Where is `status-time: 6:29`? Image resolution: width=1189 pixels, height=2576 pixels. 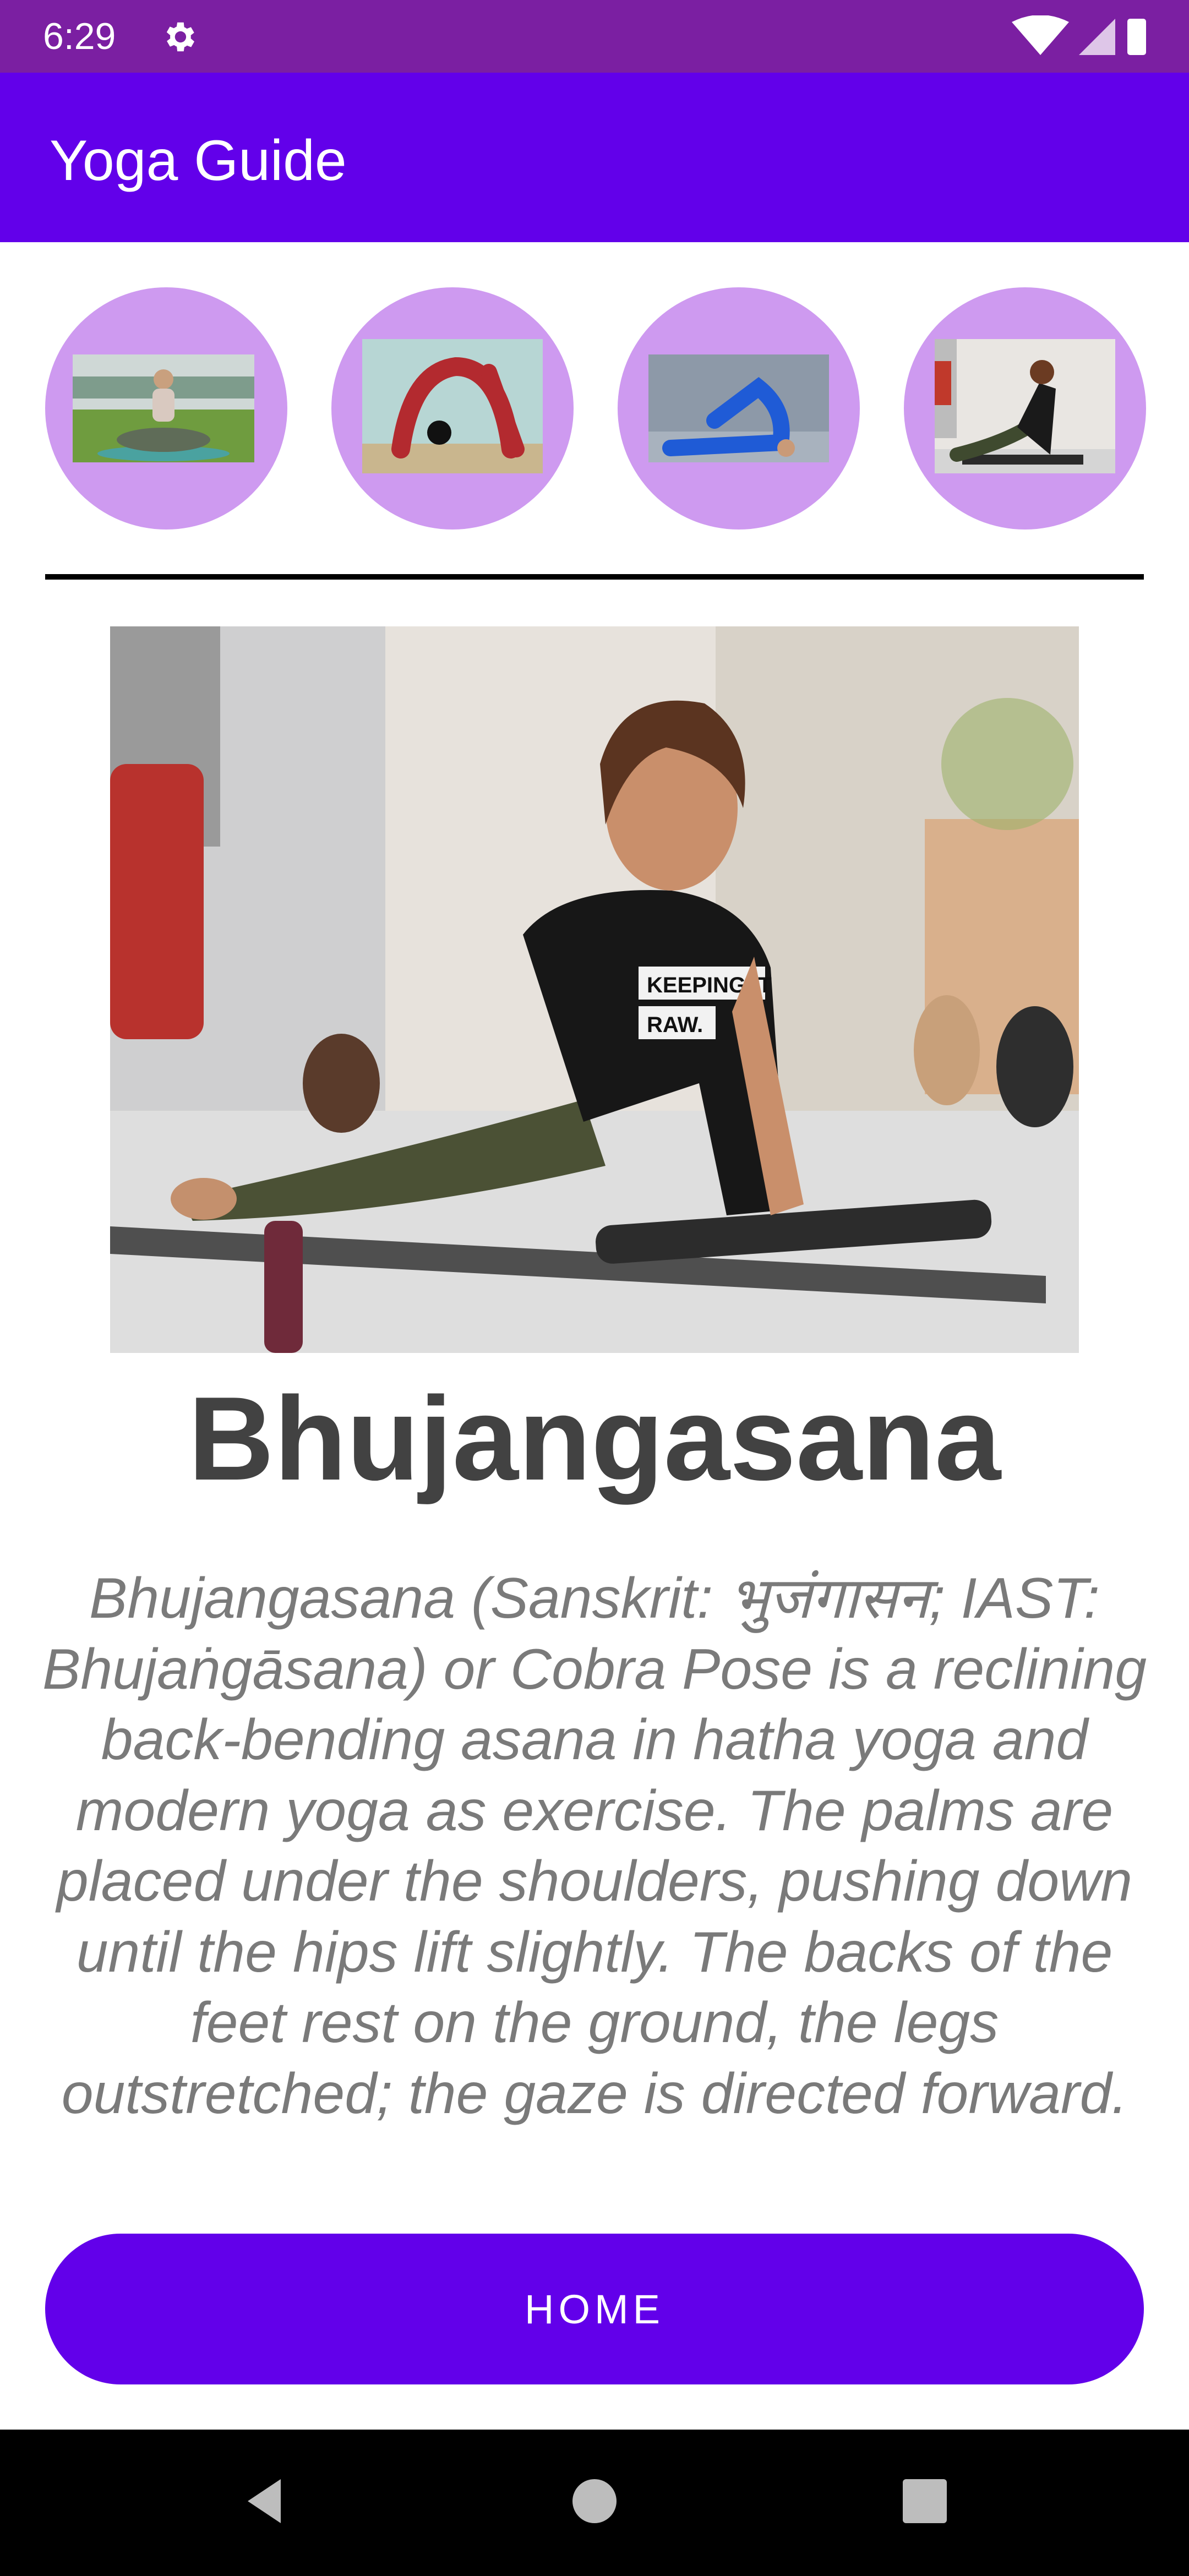 status-time: 6:29 is located at coordinates (79, 36).